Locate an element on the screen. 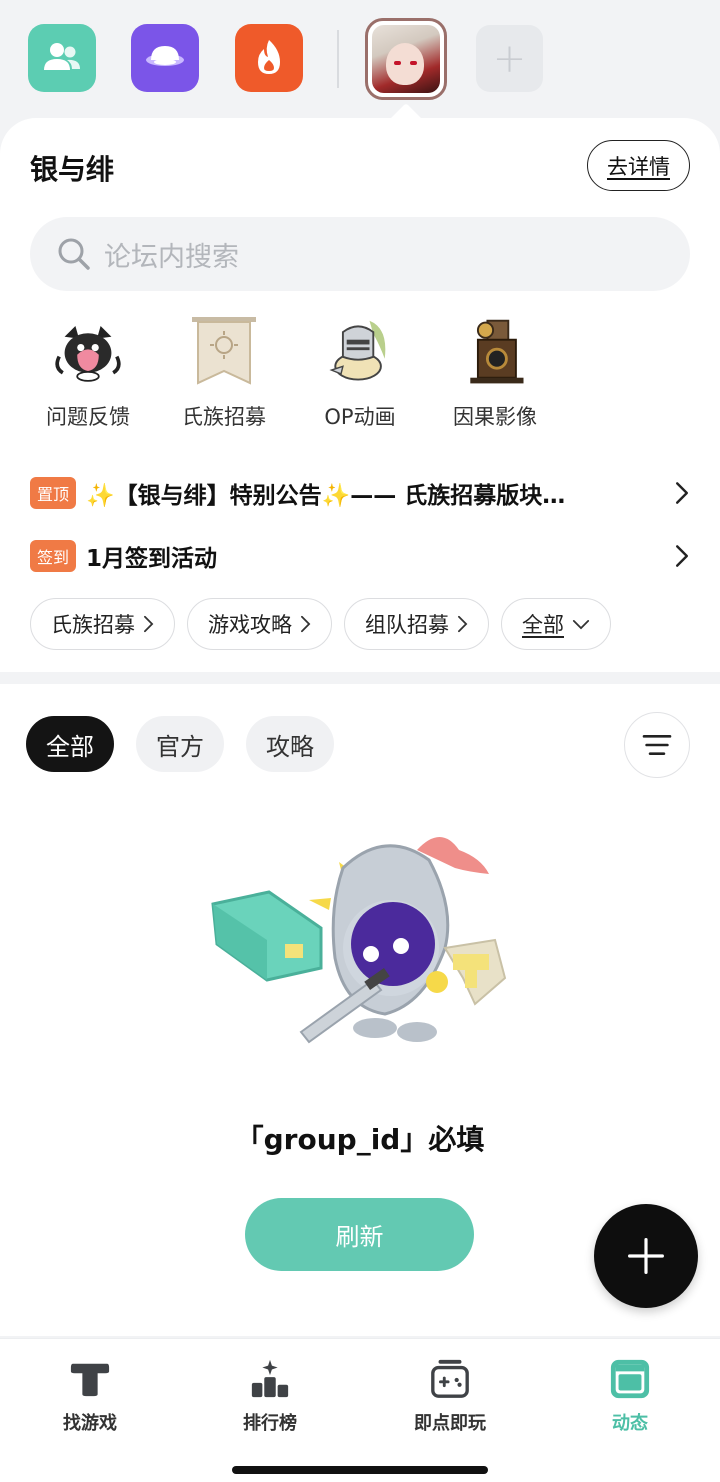 The width and height of the screenshot is (720, 1482). checkin-tag: 签到 is located at coordinates (53, 556).